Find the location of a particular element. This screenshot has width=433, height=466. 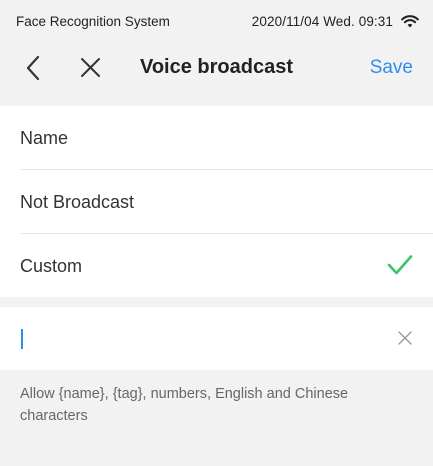

text-caret is located at coordinates (22, 339).